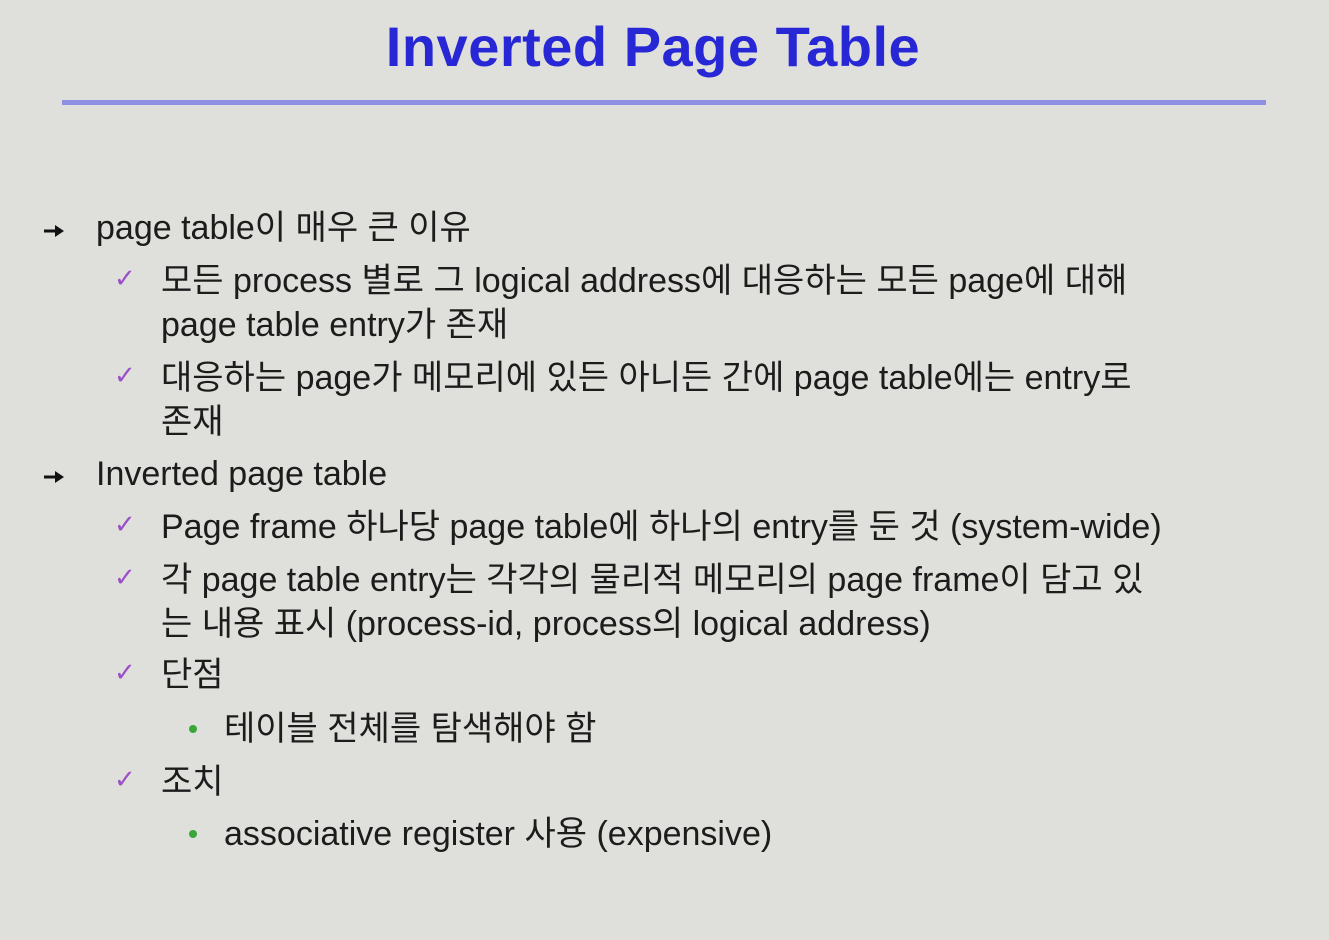  Describe the element at coordinates (283, 228) in the screenshot. I see `section-heading: page table이 매우 큰 이유` at that location.